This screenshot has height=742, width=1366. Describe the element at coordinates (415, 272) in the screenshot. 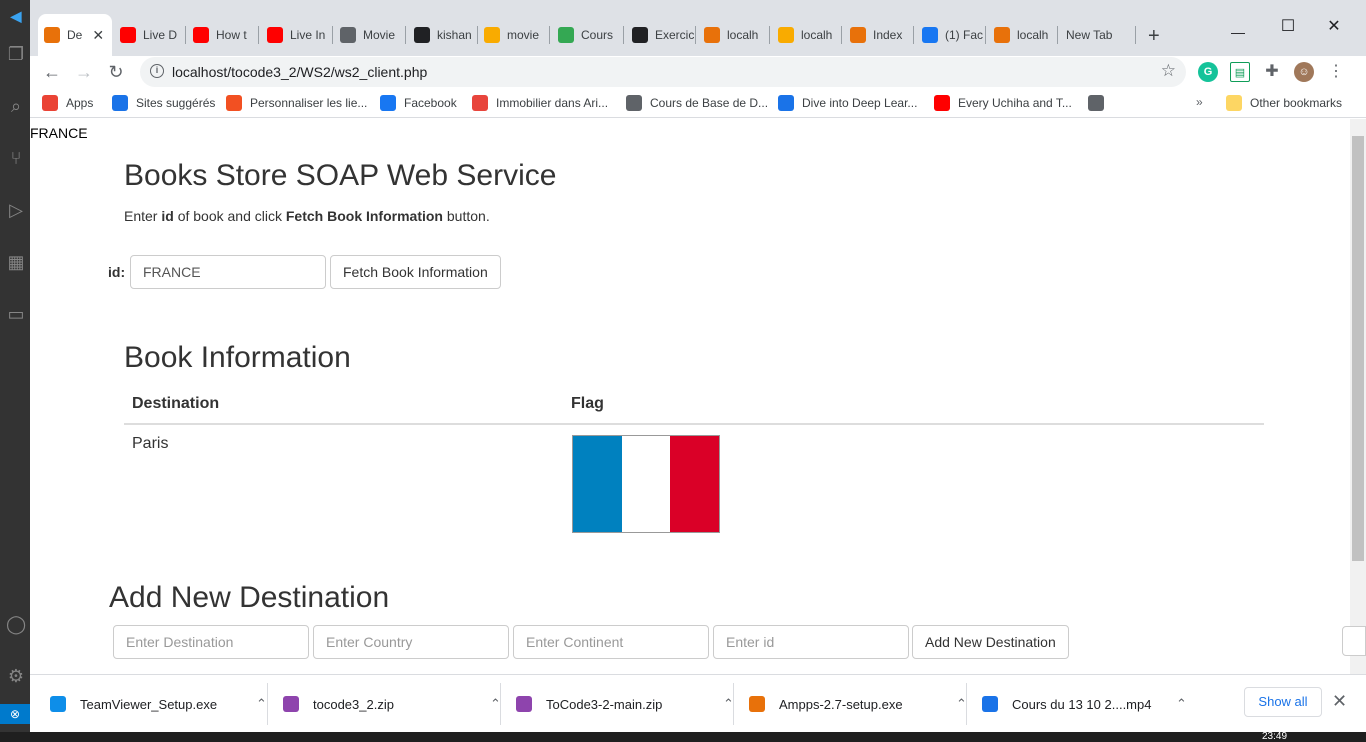

I see `fetch-book-button: Fetch Book Information` at that location.